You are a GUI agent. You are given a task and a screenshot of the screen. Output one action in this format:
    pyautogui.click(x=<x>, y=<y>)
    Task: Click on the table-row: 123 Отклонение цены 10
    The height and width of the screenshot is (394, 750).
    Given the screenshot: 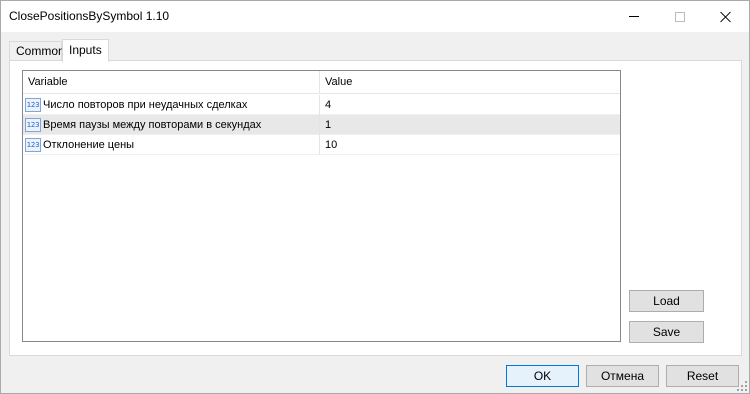 What is the action you would take?
    pyautogui.click(x=321, y=145)
    